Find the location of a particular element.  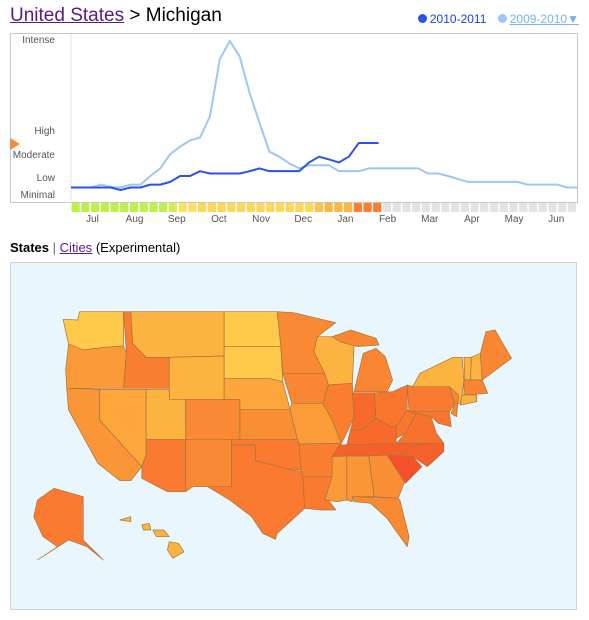

month-label-feb: Feb is located at coordinates (387, 219).